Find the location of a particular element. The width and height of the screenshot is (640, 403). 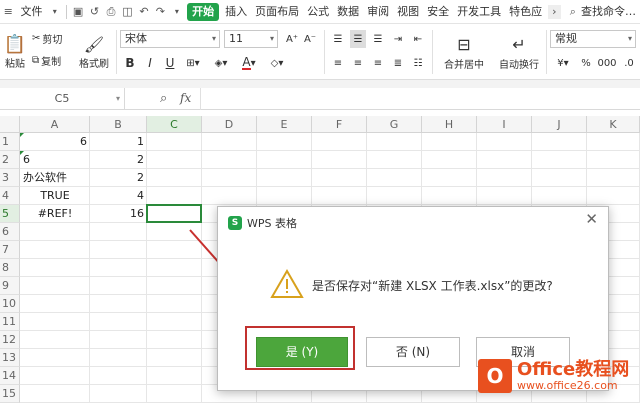

row-header-12: 12 is located at coordinates (10, 340).